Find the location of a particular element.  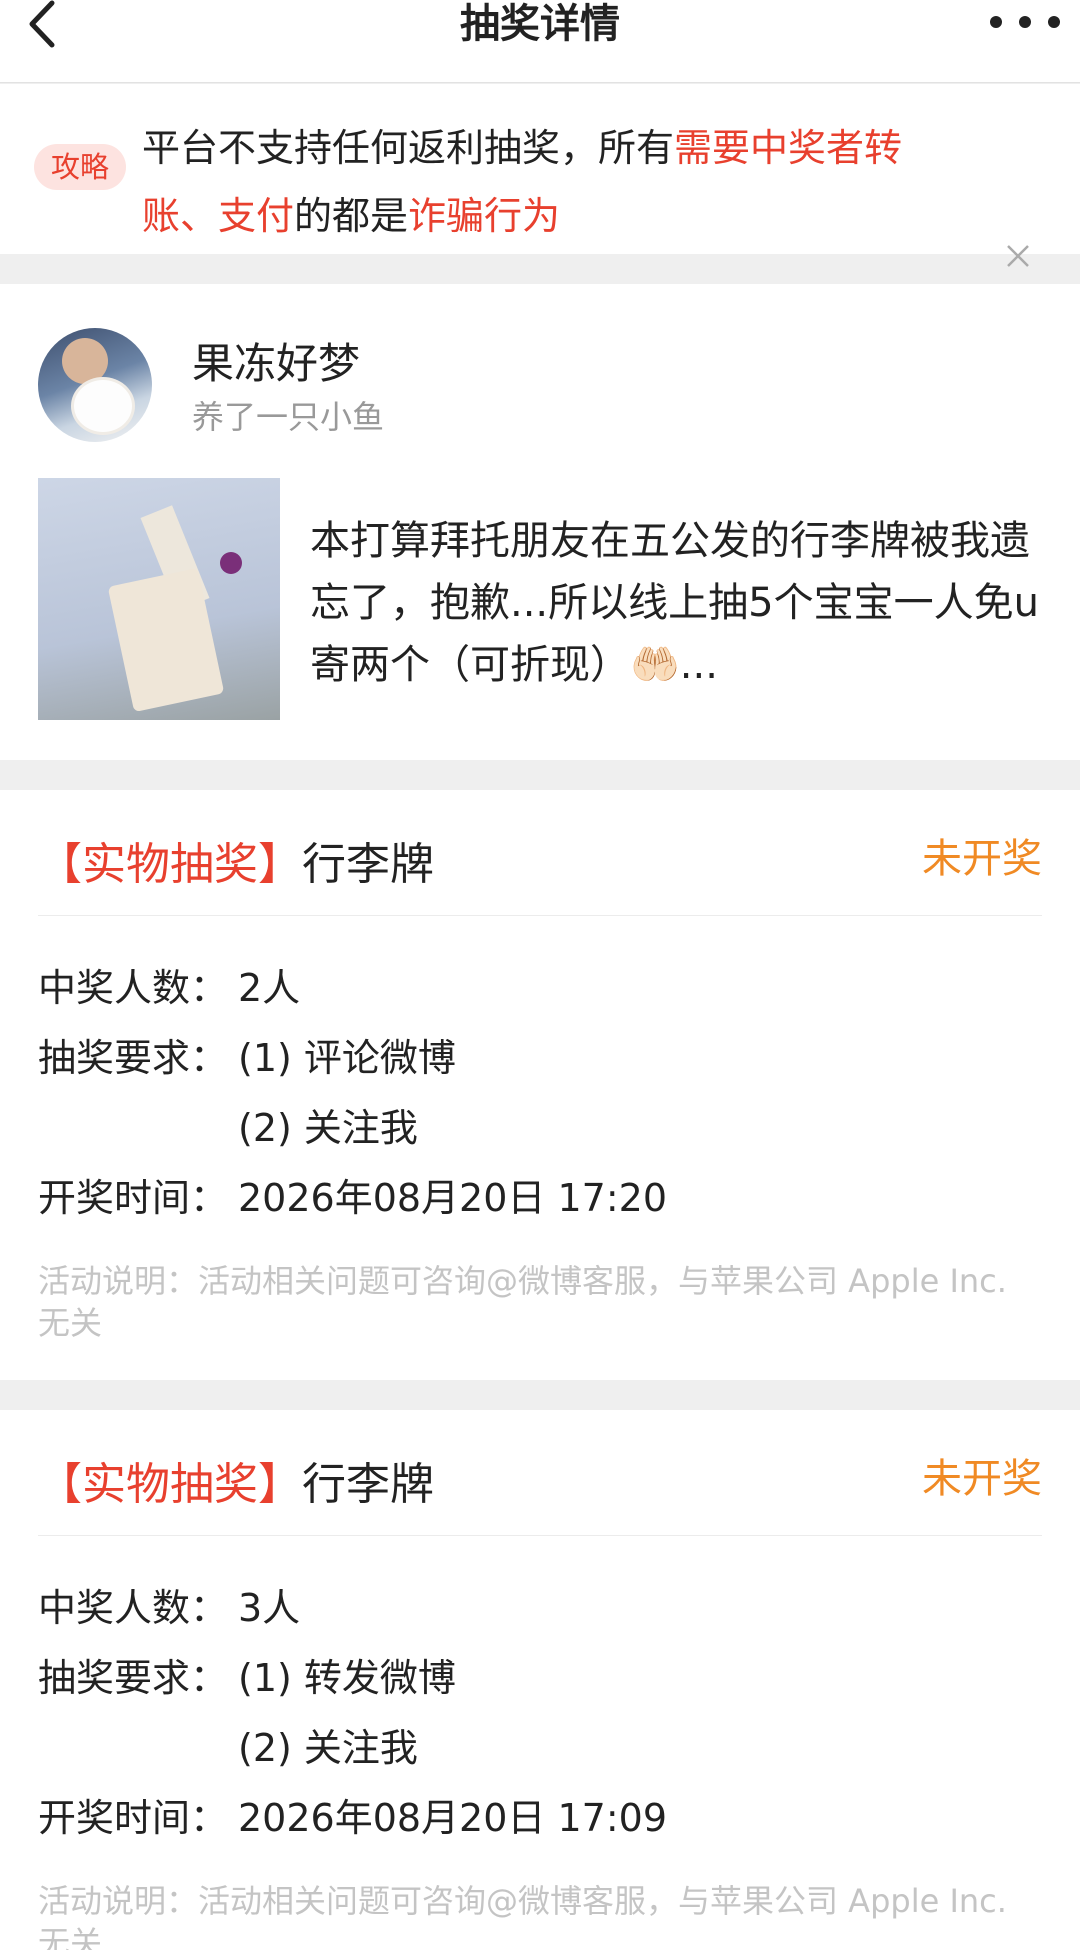

draw-time: 2026年08月20日 17:09 is located at coordinates (453, 1818).